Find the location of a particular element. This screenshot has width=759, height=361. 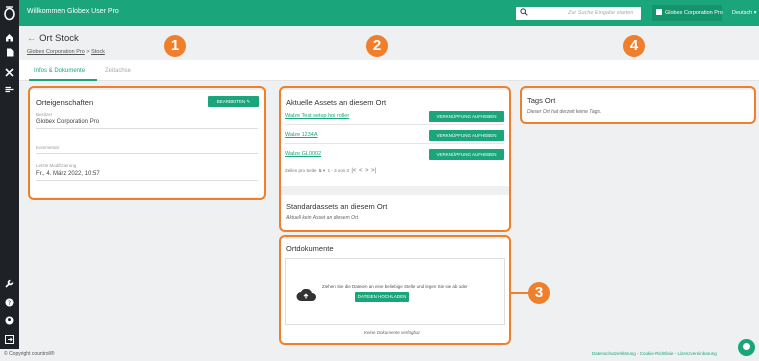

search-input: Zur Suche Eingabe starten is located at coordinates (600, 13).